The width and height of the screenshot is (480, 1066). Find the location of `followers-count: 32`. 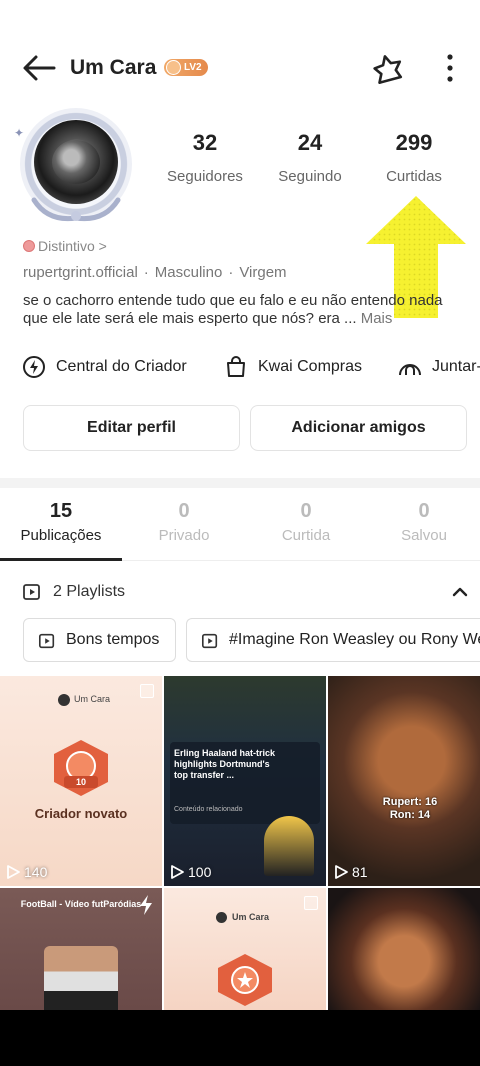

followers-count: 32 is located at coordinates (205, 142).